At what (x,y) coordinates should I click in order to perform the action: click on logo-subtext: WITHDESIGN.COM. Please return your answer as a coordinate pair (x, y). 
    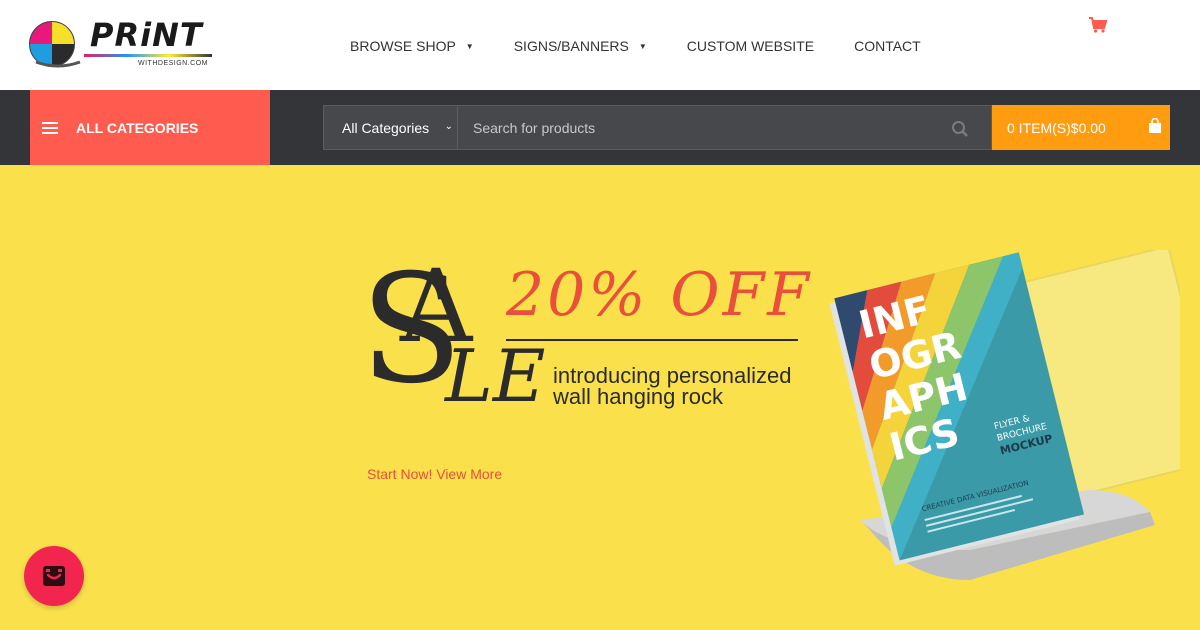
    Looking at the image, I should click on (173, 63).